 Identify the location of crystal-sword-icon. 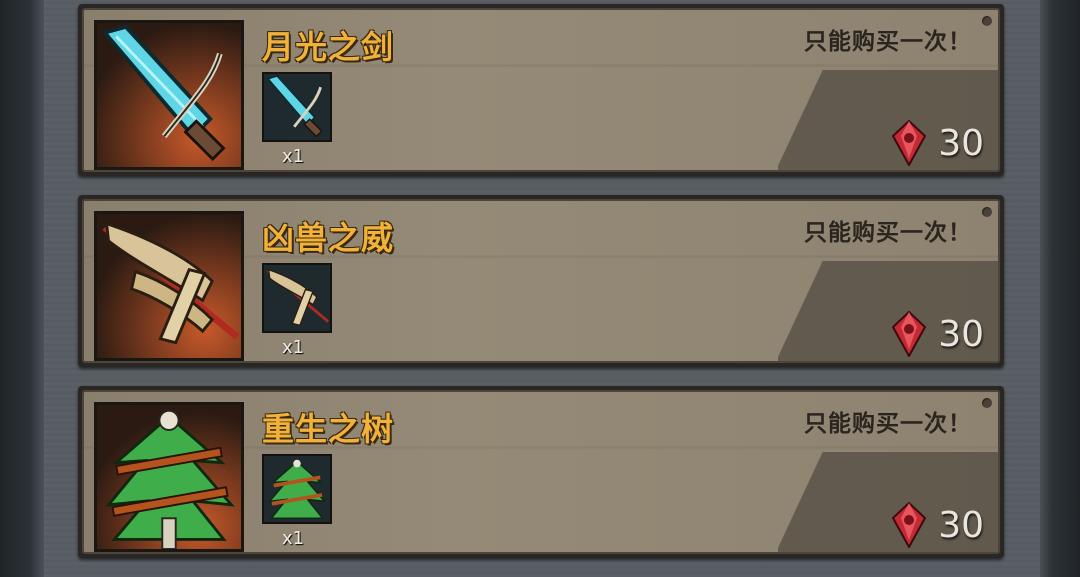
(169, 95).